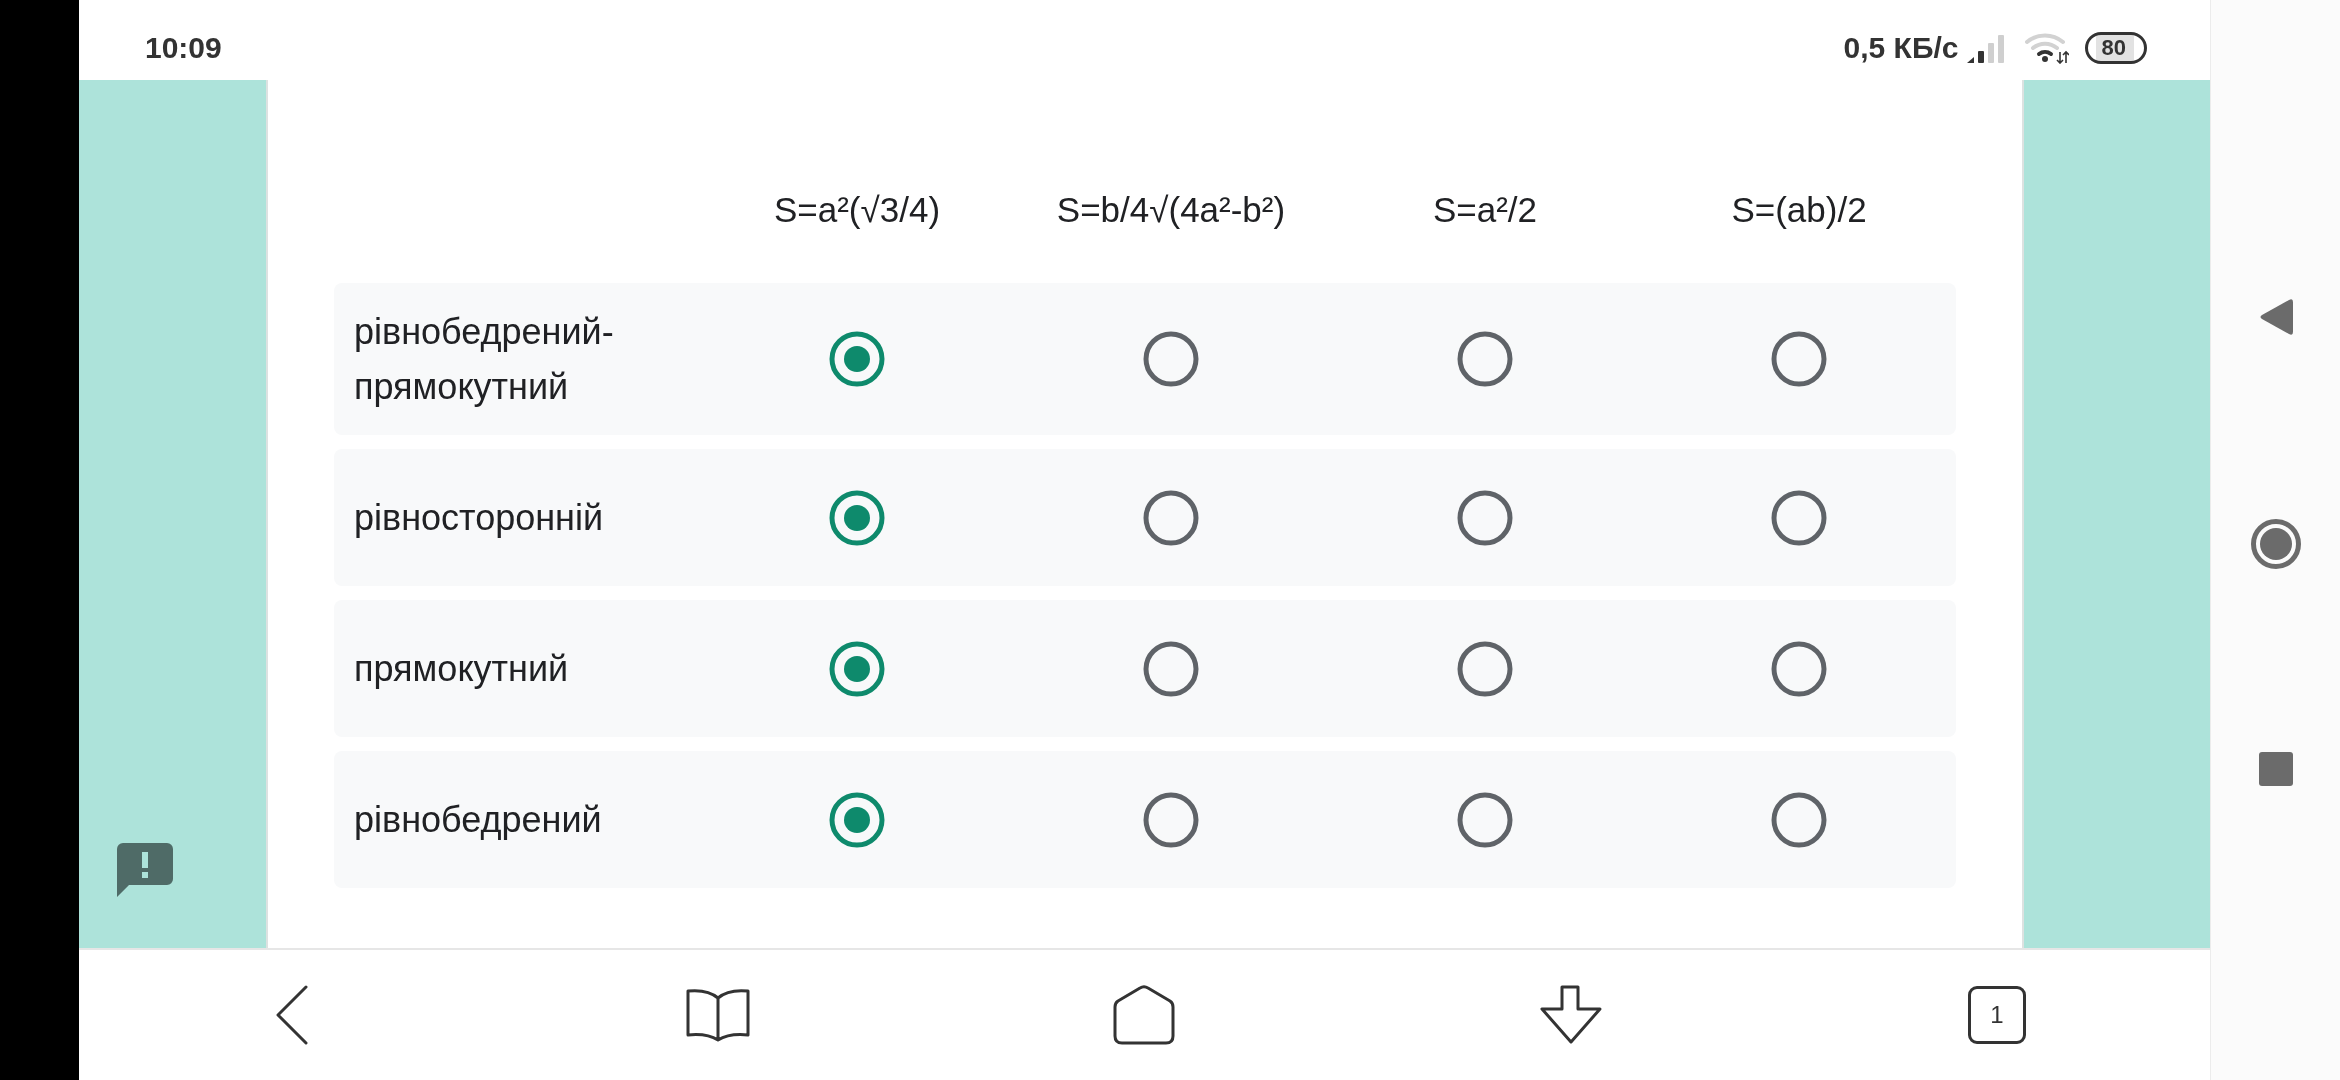 This screenshot has width=2340, height=1080. What do you see at coordinates (1799, 210) in the screenshot?
I see `column-header: S=(ab)/2` at bounding box center [1799, 210].